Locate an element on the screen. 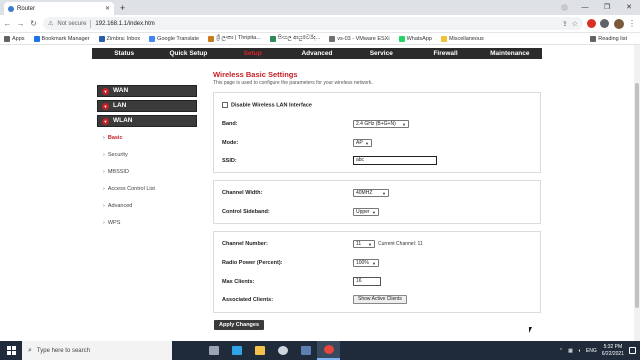  start-button is located at coordinates (11, 350).